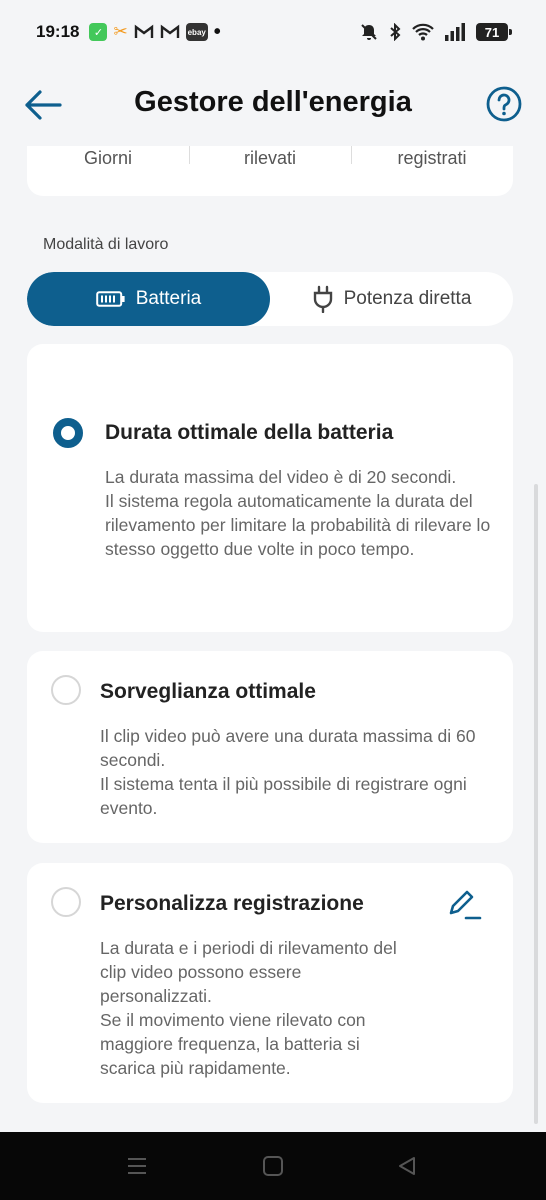 This screenshot has height=1200, width=546. What do you see at coordinates (68, 433) in the screenshot?
I see `radio-selected` at bounding box center [68, 433].